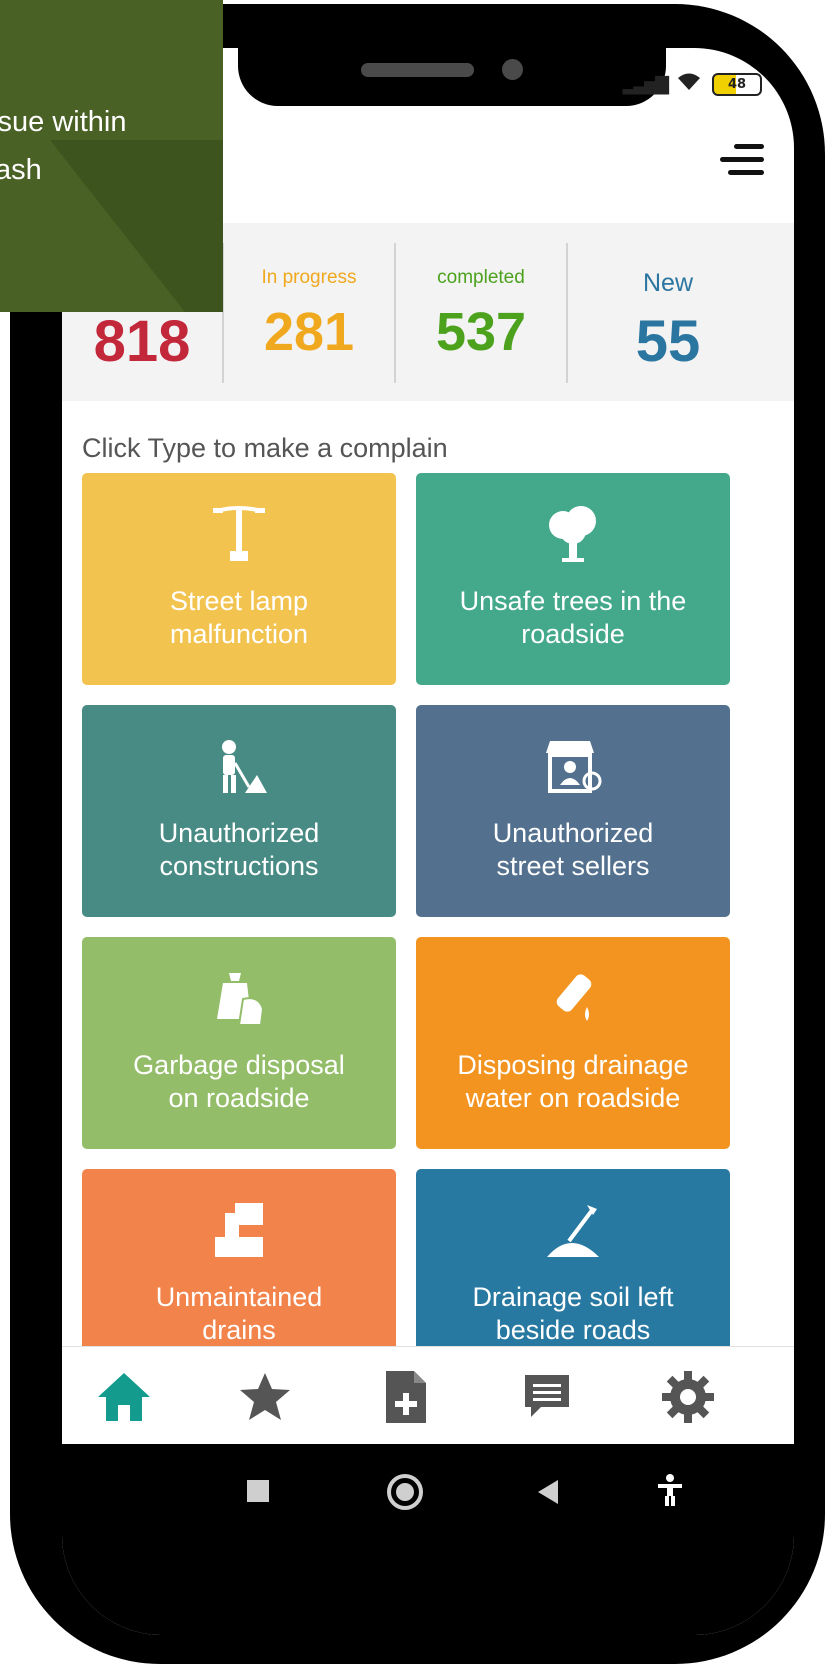  I want to click on camera-notch, so click(452, 77).